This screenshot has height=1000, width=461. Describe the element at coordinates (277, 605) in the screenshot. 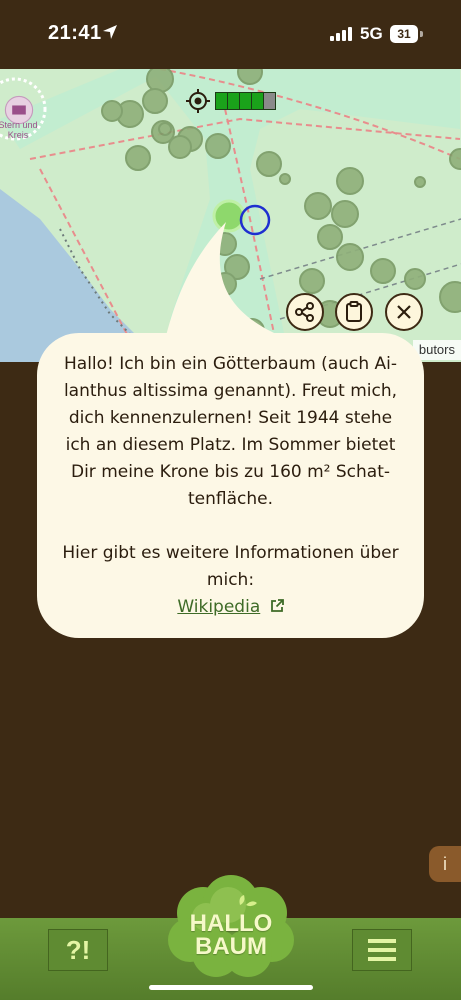

I see `external-link-icon` at that location.